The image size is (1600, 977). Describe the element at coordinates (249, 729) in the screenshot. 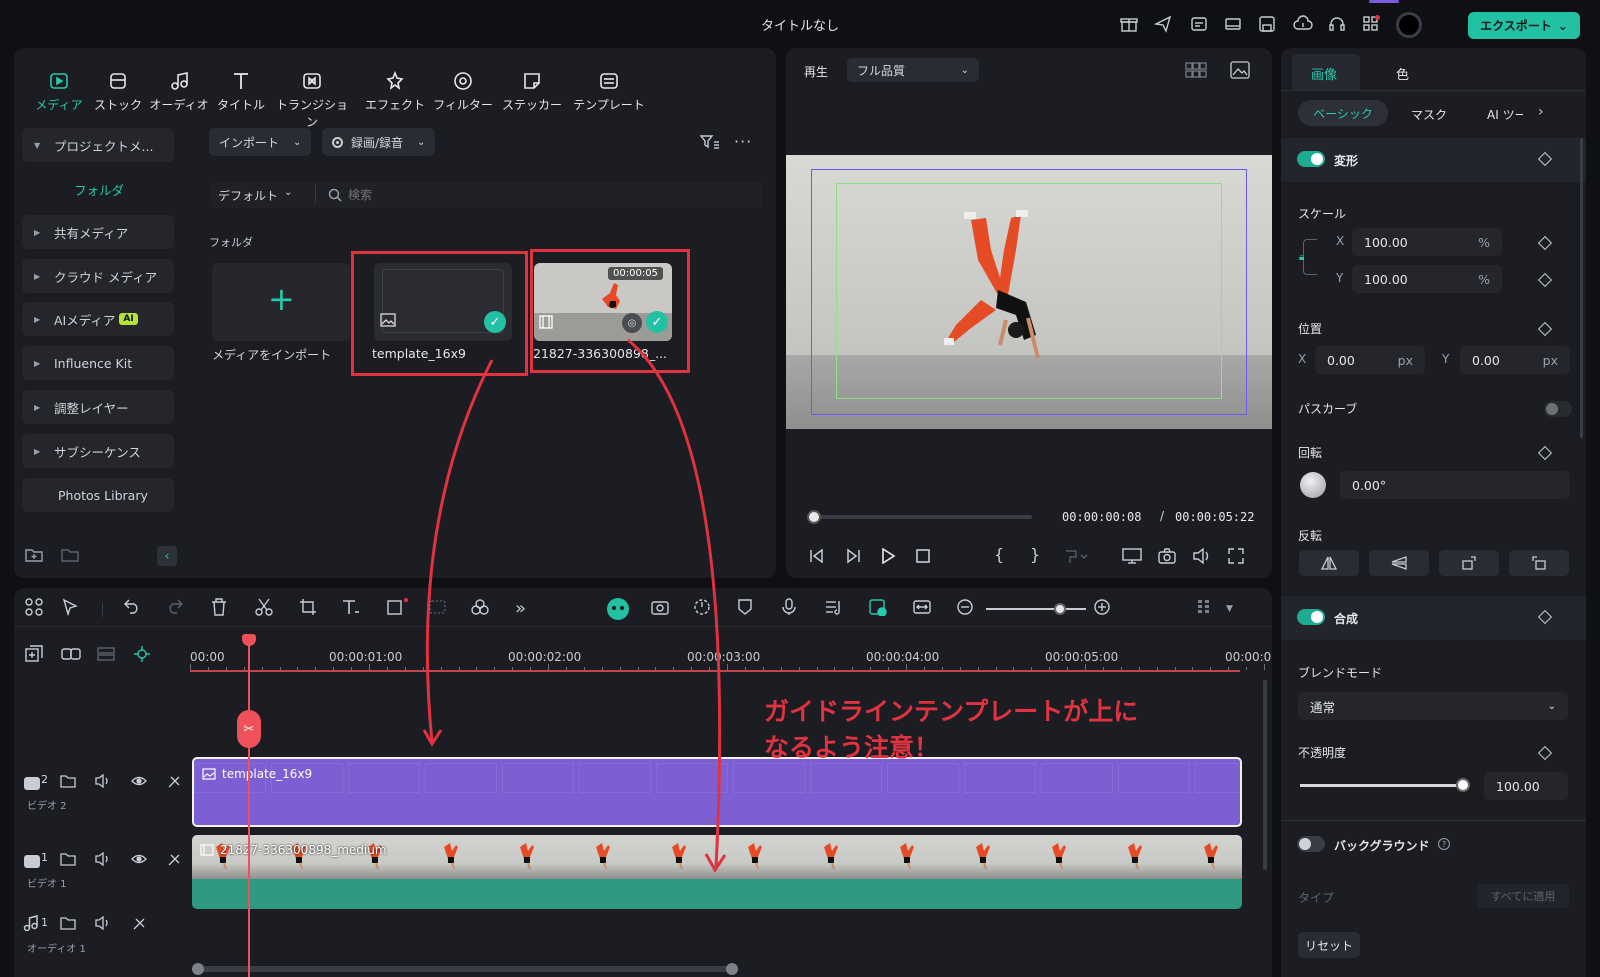

I see `playhead-scissors-icon: ✂` at that location.